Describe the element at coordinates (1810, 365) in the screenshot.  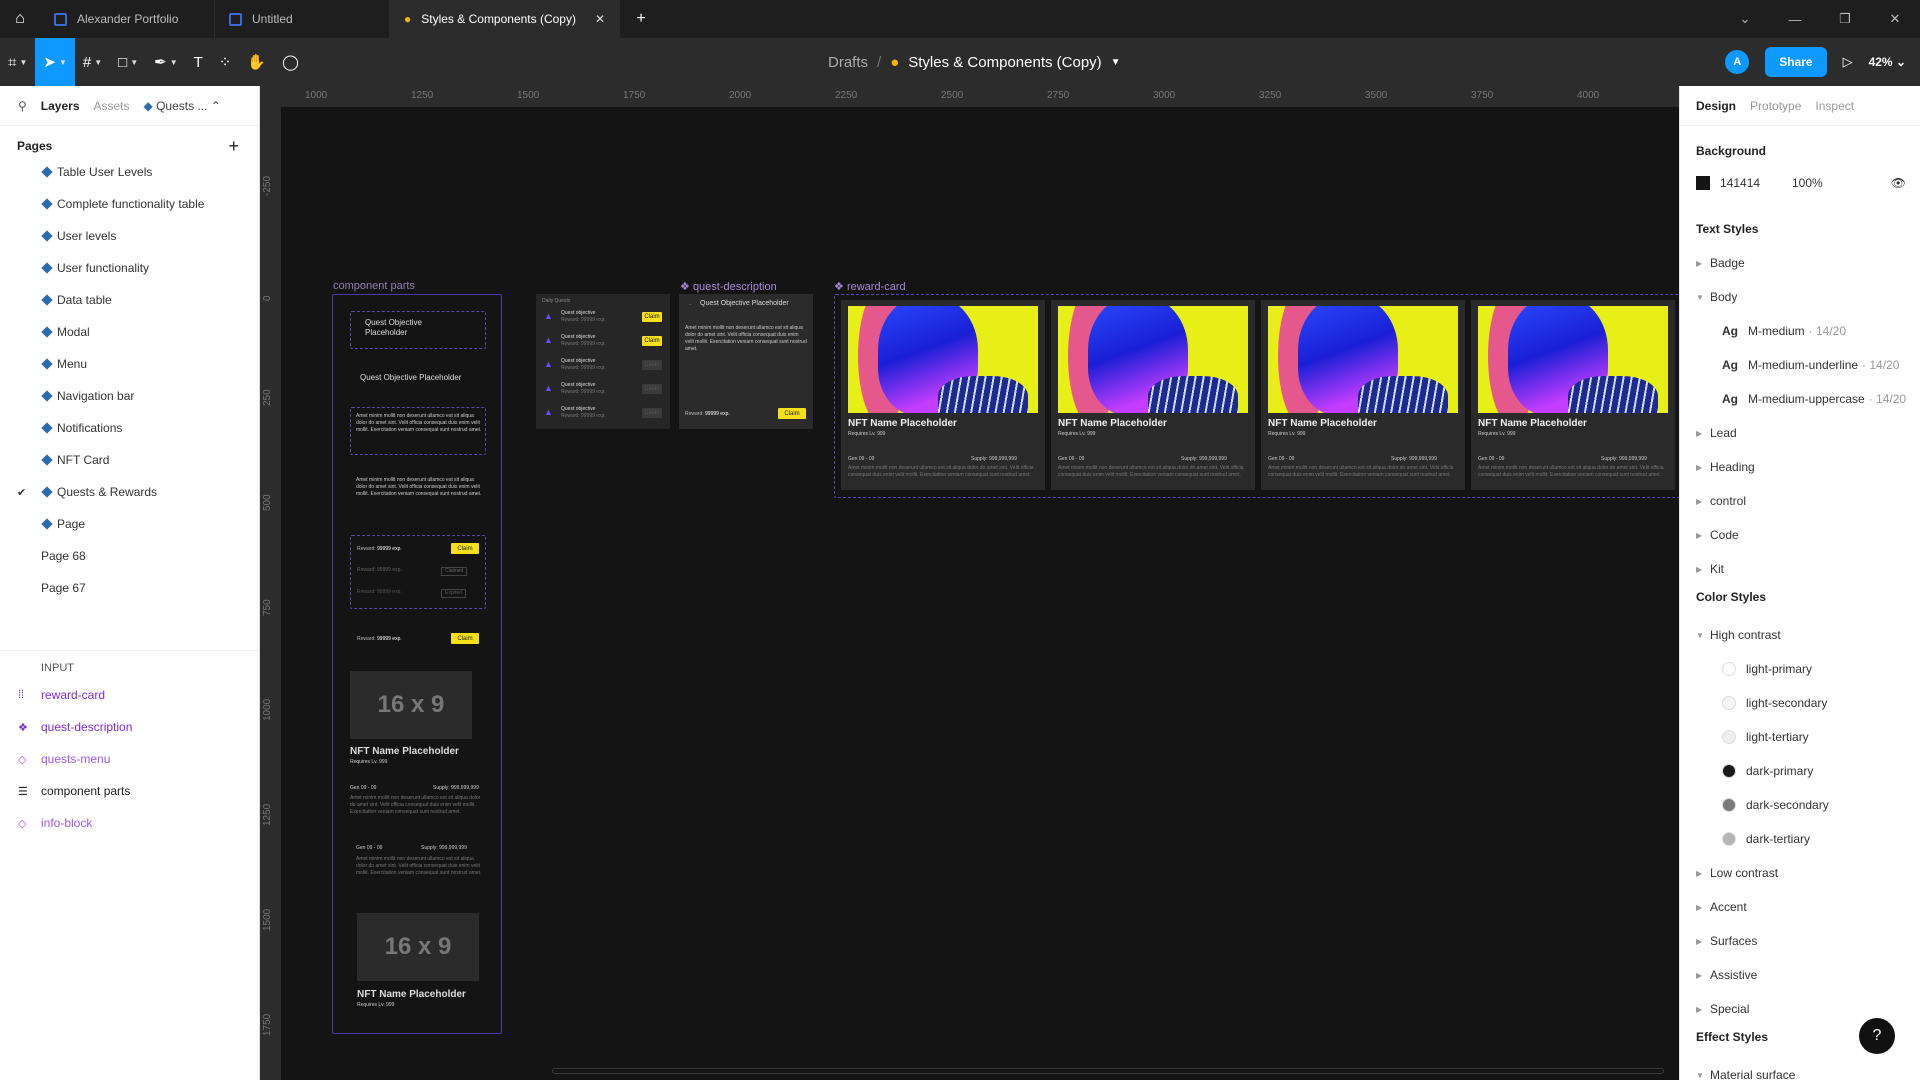
I see `text-style-item: Ag M-medium-underline · 14/20` at that location.